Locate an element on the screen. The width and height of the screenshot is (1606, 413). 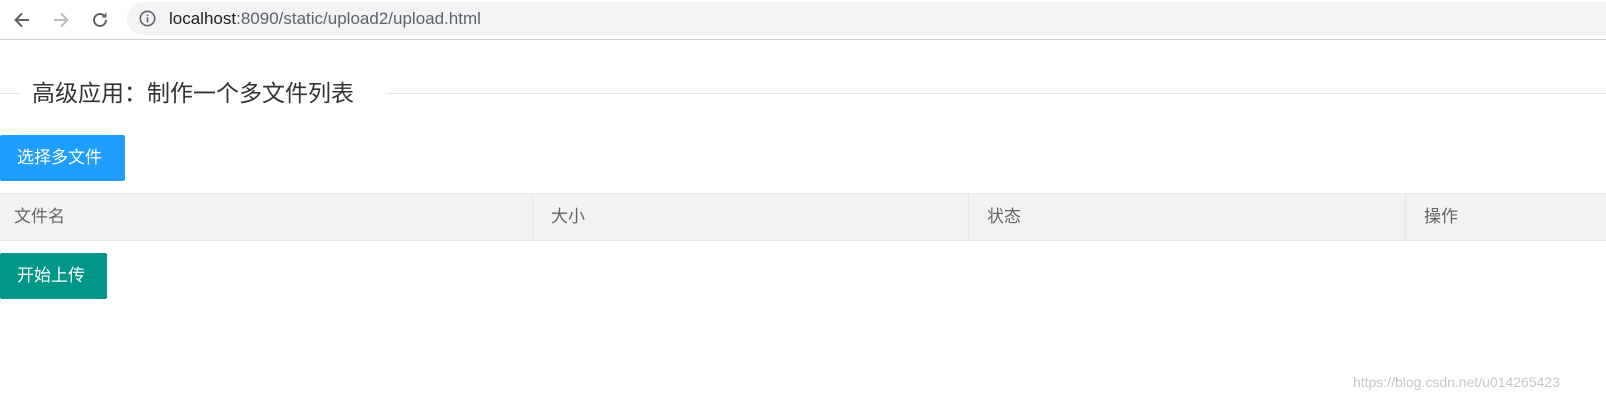
column-header-filename: 文件名 is located at coordinates (266, 217).